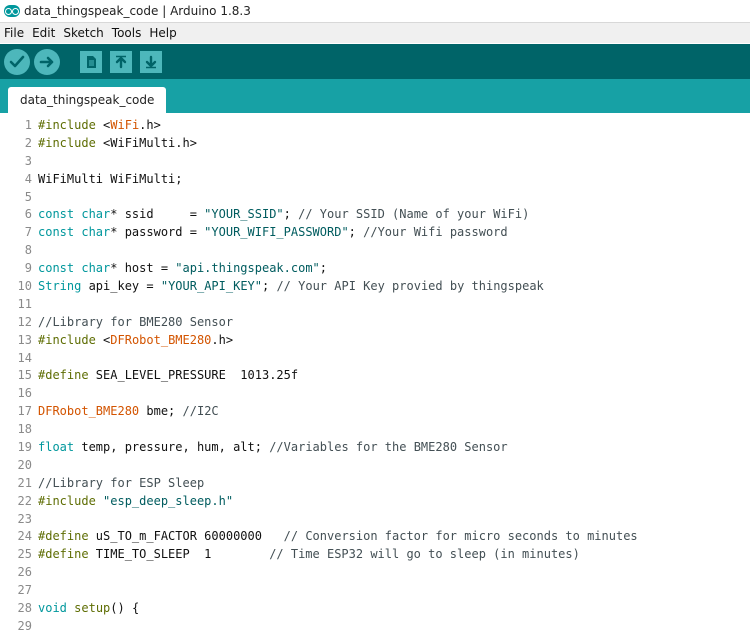 This screenshot has height=630, width=750. What do you see at coordinates (56, 447) in the screenshot?
I see `code-token: float` at bounding box center [56, 447].